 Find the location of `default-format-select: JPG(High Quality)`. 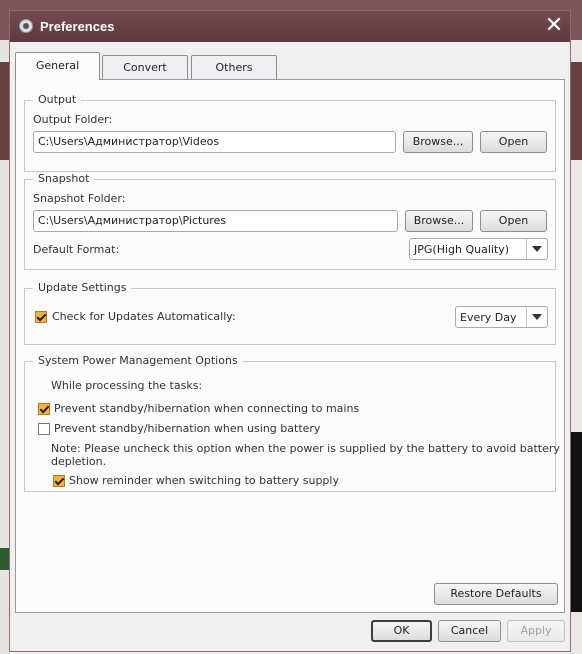

default-format-select: JPG(High Quality) is located at coordinates (478, 249).